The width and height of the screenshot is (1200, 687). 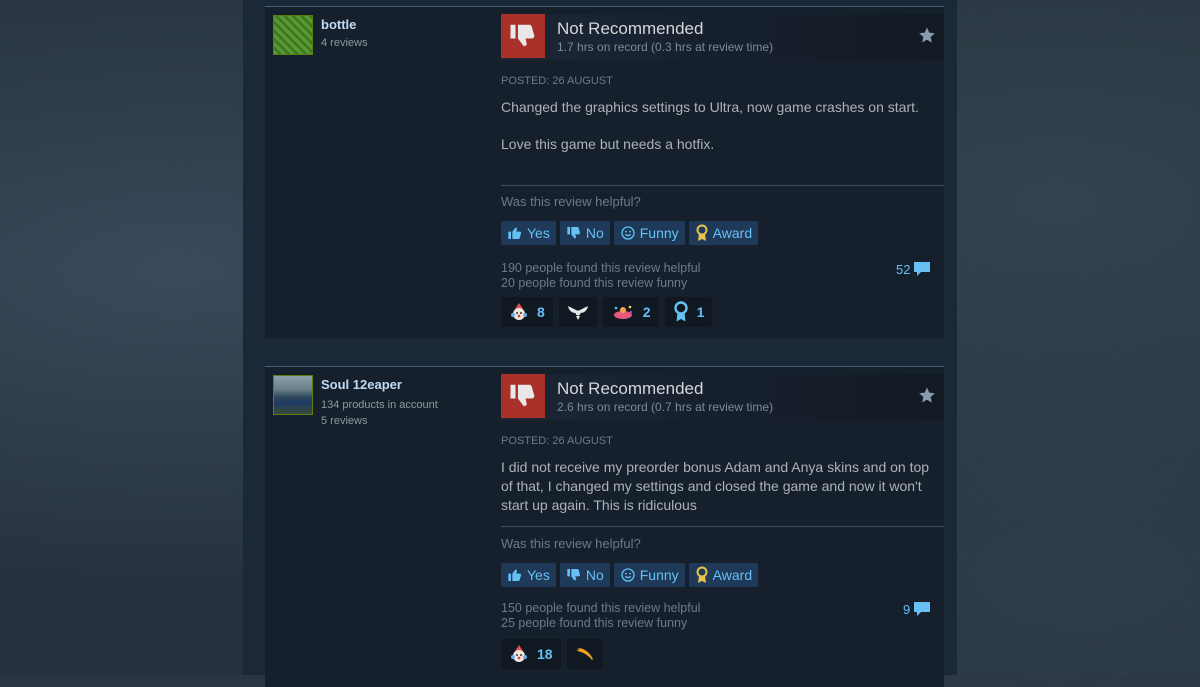 I want to click on author-review-count: 4 reviews, so click(x=344, y=43).